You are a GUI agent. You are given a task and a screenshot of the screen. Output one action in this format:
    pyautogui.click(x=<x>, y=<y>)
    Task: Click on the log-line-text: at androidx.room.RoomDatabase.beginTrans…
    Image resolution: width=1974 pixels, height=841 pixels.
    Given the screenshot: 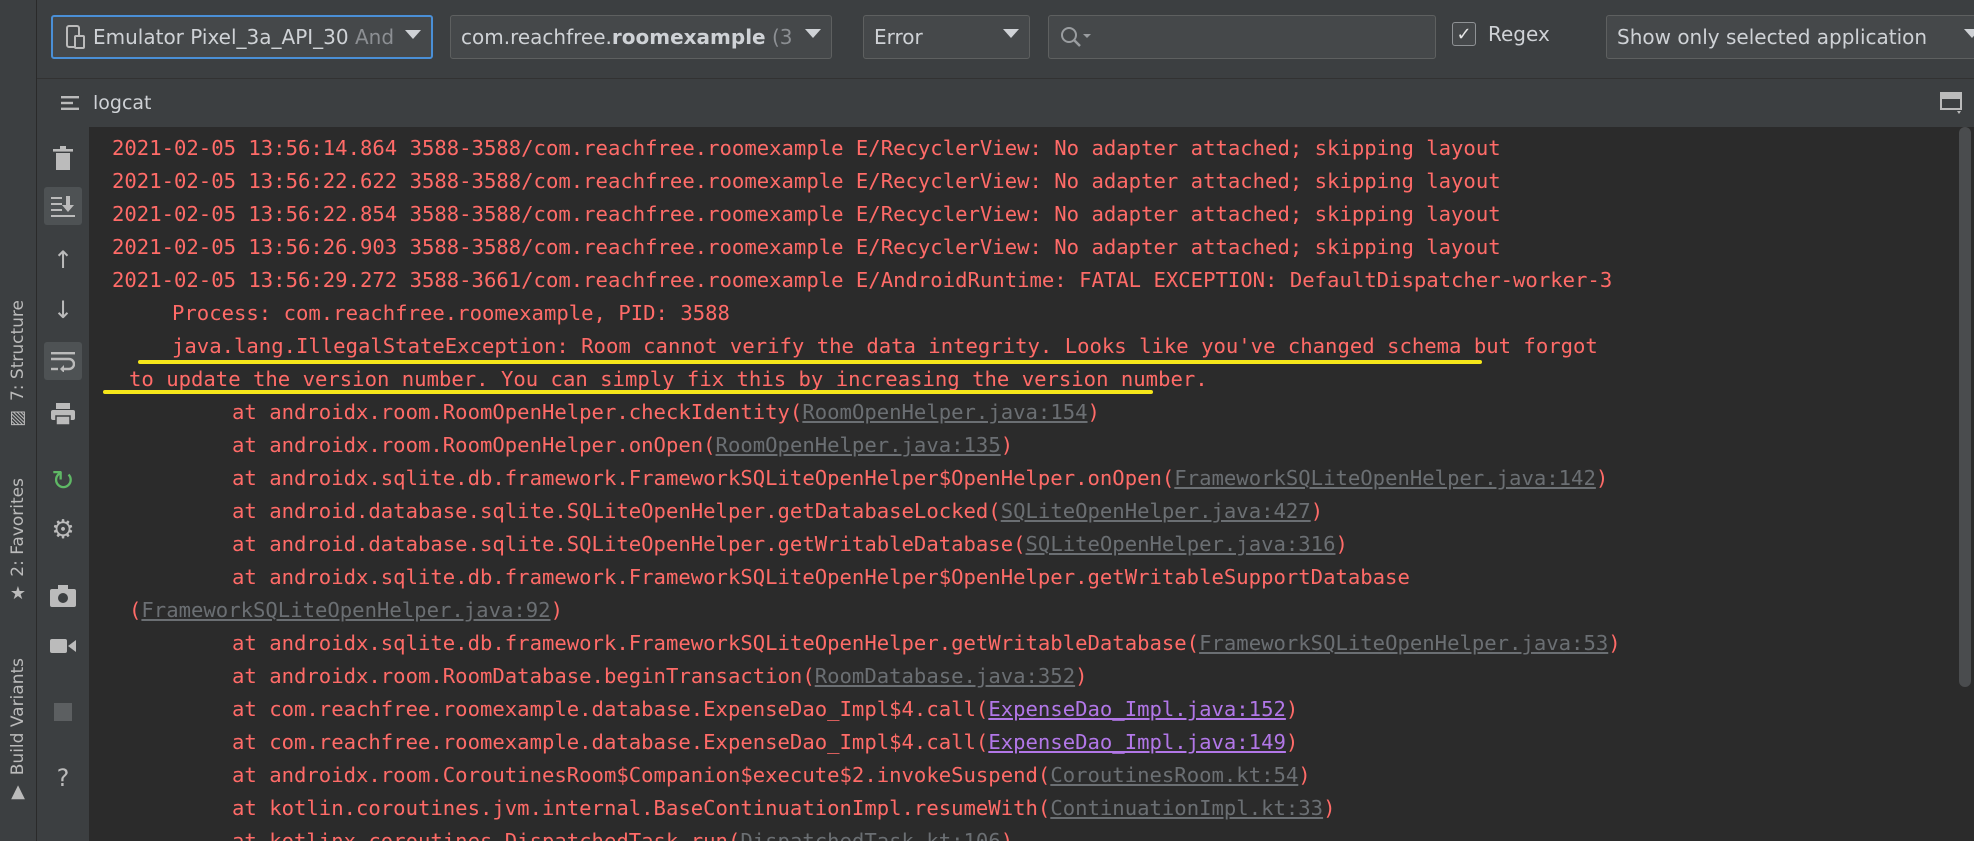 What is the action you would take?
    pyautogui.click(x=523, y=676)
    